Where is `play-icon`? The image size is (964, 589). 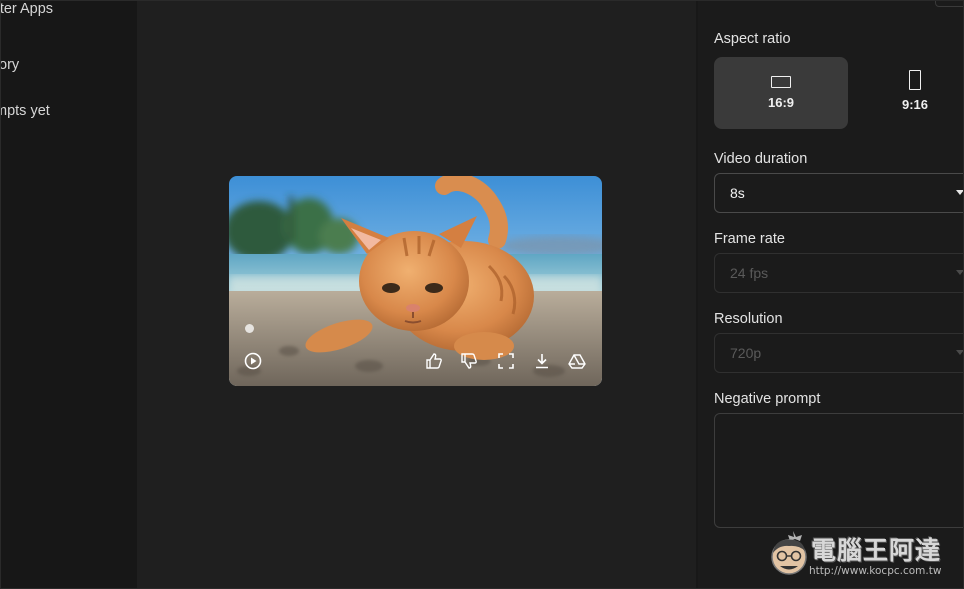
play-icon is located at coordinates (253, 361).